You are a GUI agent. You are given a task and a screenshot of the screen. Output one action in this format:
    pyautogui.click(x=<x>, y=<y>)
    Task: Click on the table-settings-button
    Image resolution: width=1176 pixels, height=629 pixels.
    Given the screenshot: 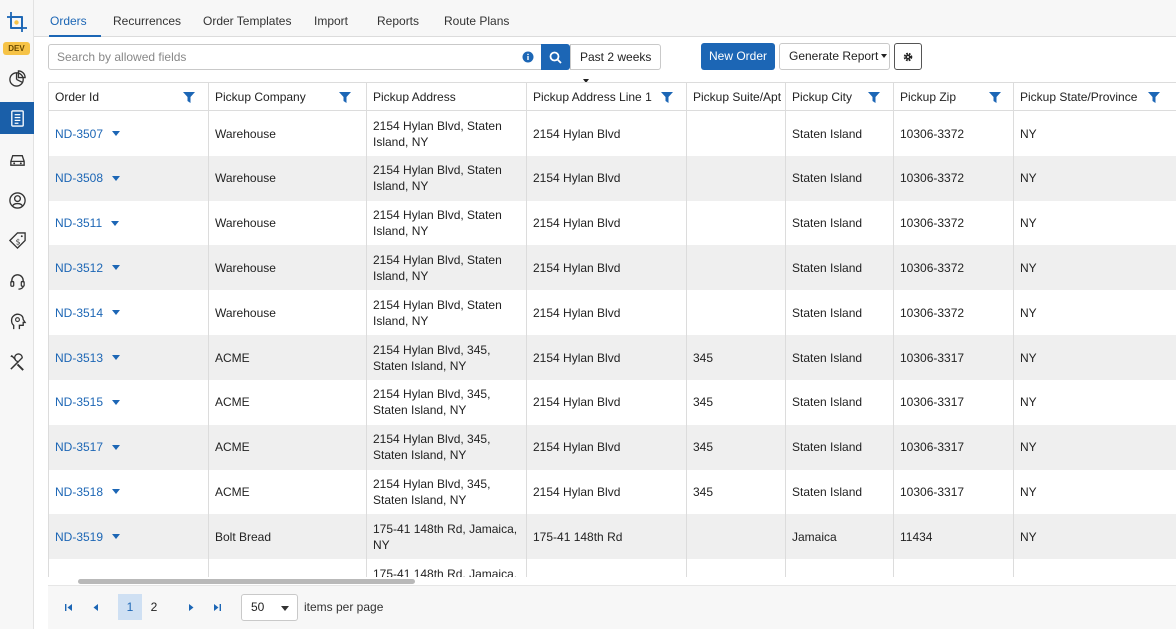 What is the action you would take?
    pyautogui.click(x=908, y=56)
    